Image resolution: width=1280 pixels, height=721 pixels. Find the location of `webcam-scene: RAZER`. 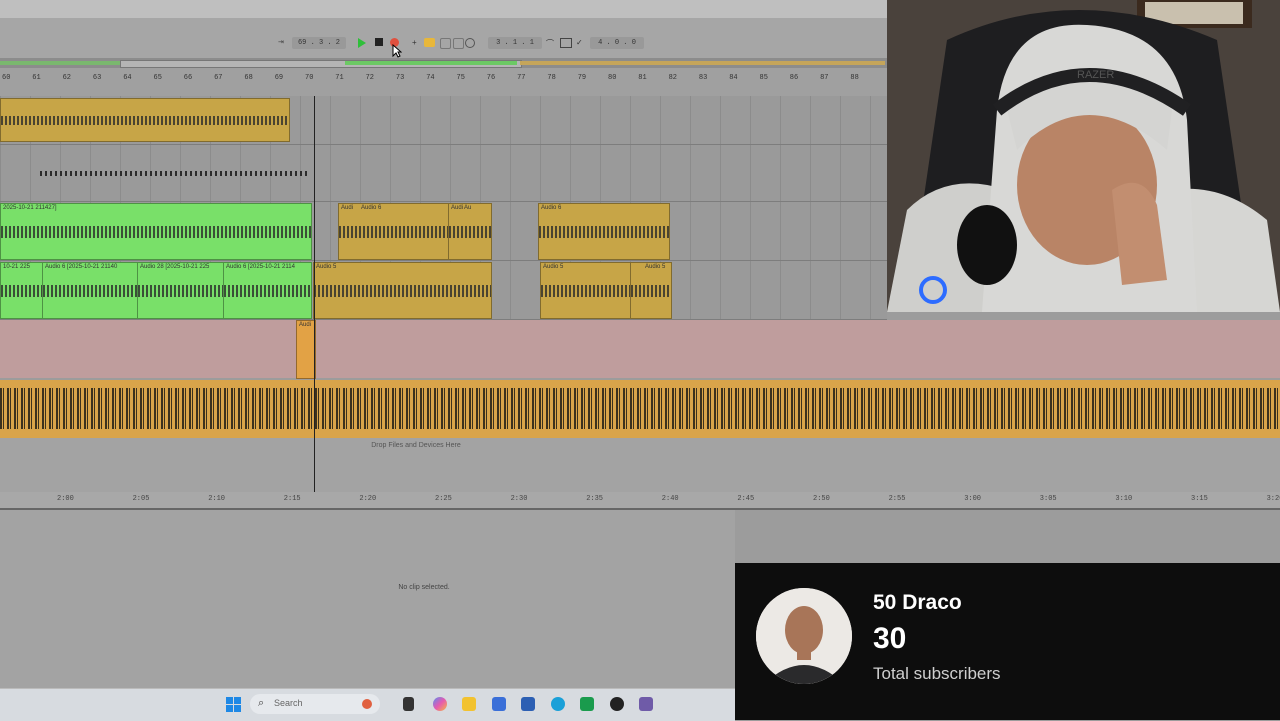

webcam-scene: RAZER is located at coordinates (1083, 156).